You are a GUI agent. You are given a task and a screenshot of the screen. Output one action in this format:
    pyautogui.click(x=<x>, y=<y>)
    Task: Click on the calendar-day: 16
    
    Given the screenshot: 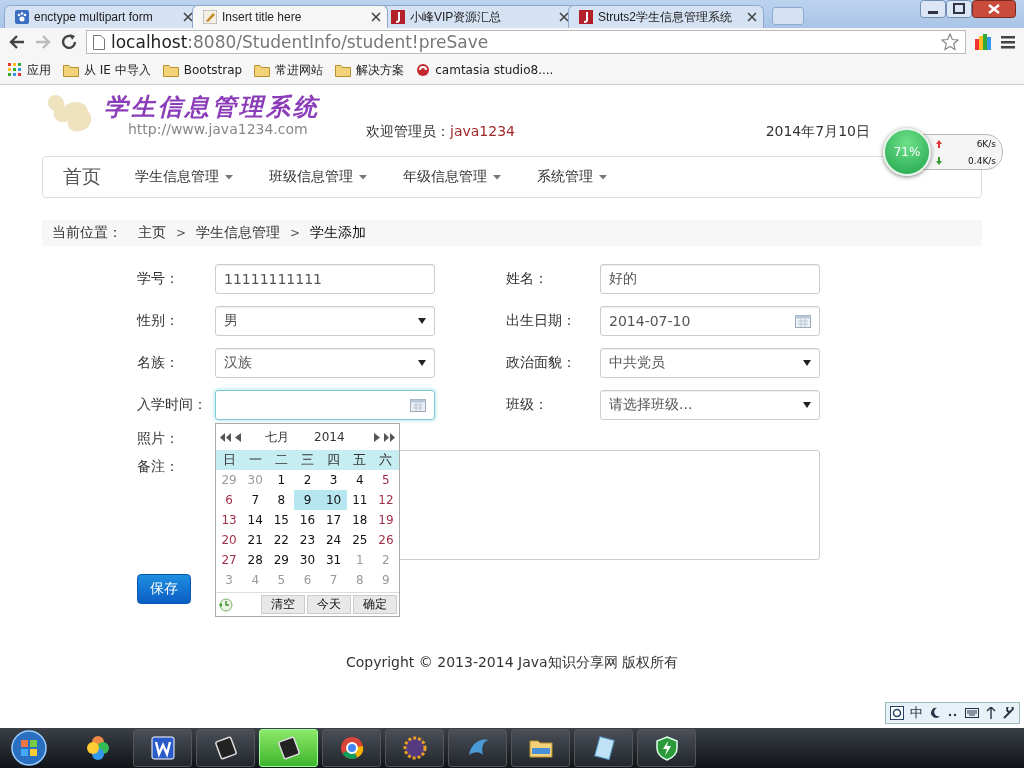 What is the action you would take?
    pyautogui.click(x=307, y=520)
    